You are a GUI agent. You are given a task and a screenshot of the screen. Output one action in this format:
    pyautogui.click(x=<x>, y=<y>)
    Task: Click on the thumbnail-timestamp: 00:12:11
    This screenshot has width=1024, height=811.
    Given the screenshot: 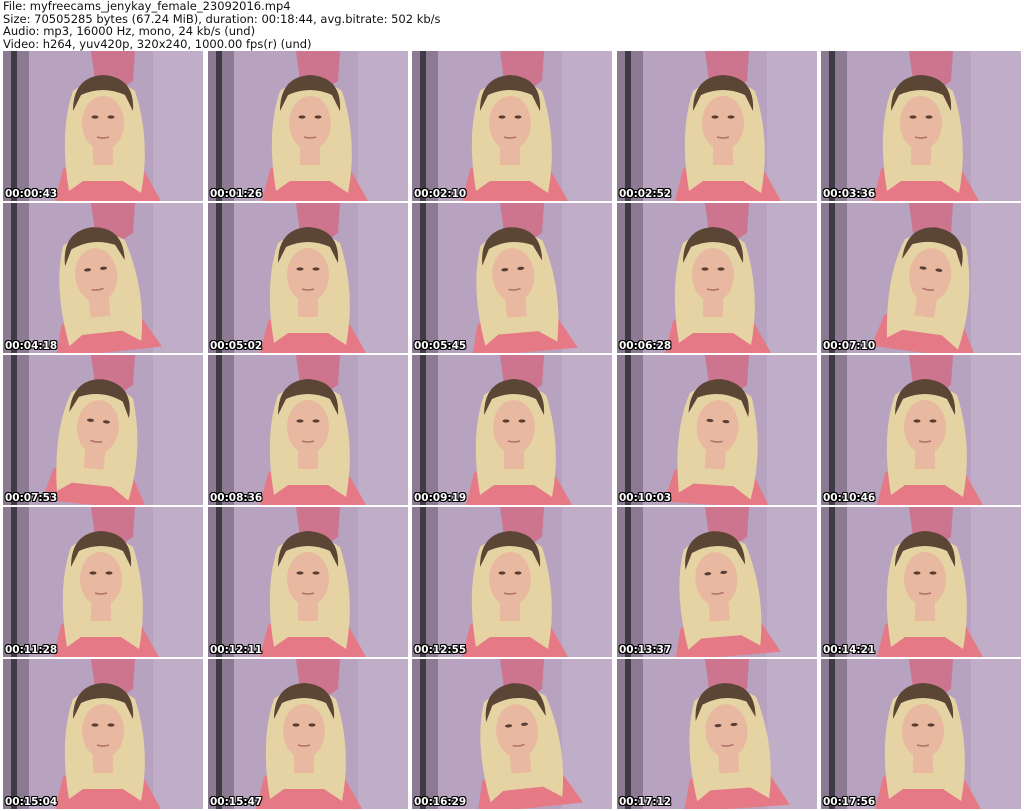 What is the action you would take?
    pyautogui.click(x=236, y=650)
    